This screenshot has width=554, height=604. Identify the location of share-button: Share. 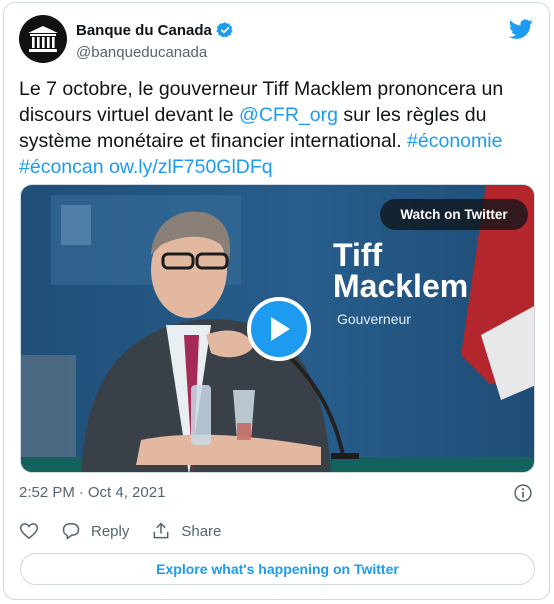
(186, 531).